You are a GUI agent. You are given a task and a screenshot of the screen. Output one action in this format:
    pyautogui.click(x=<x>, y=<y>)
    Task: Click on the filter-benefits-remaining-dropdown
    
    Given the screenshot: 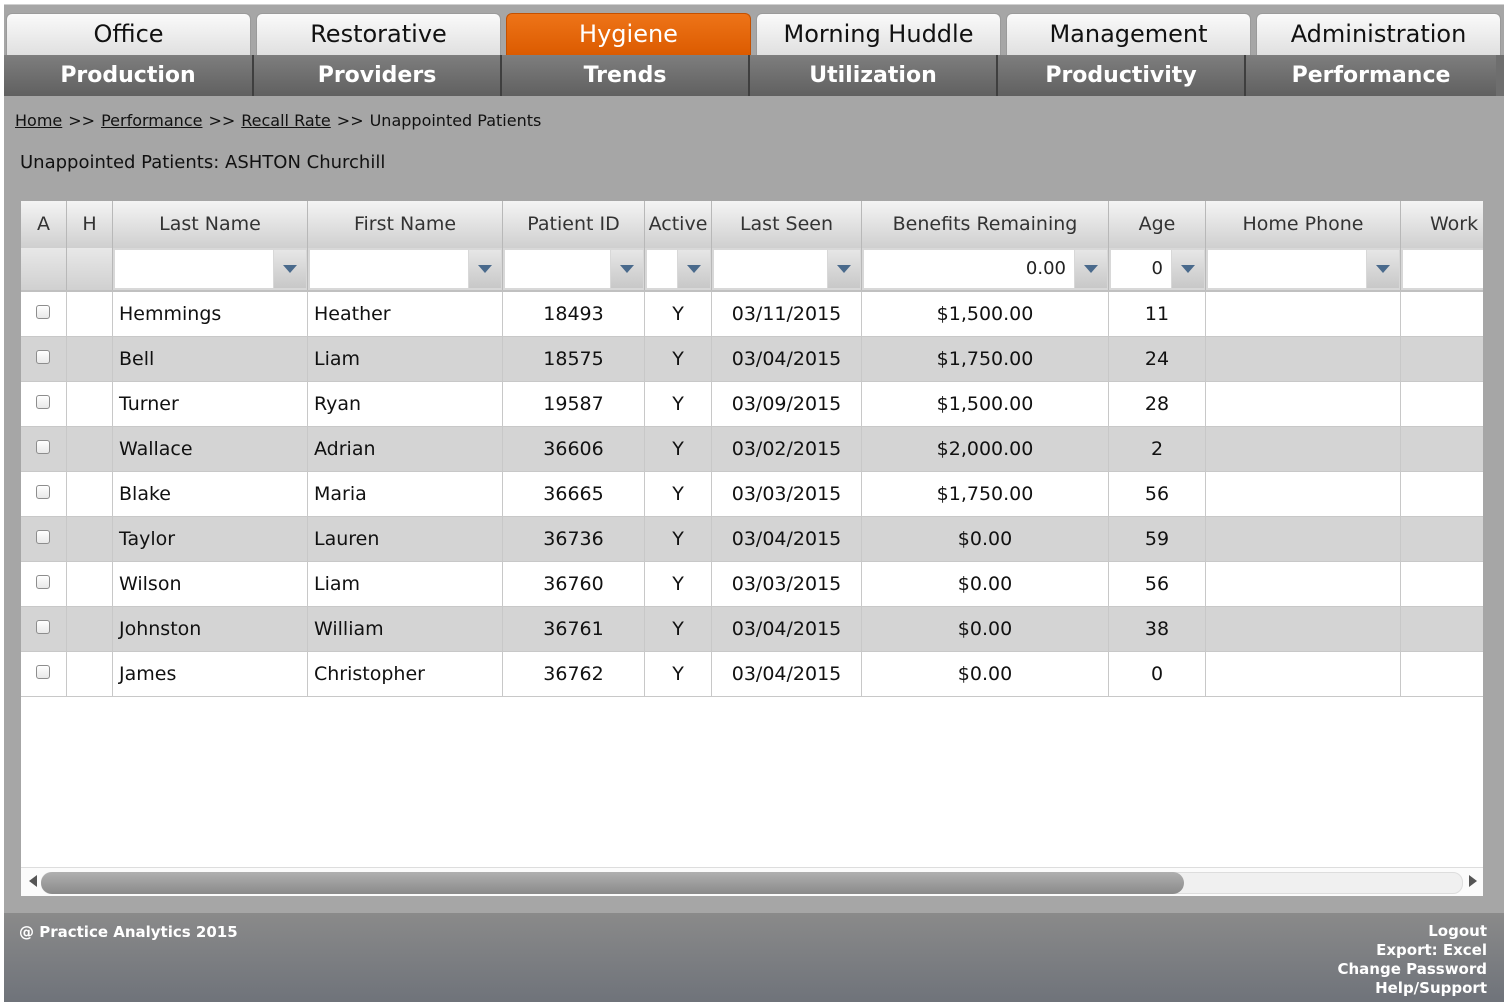 What is the action you would take?
    pyautogui.click(x=1091, y=269)
    